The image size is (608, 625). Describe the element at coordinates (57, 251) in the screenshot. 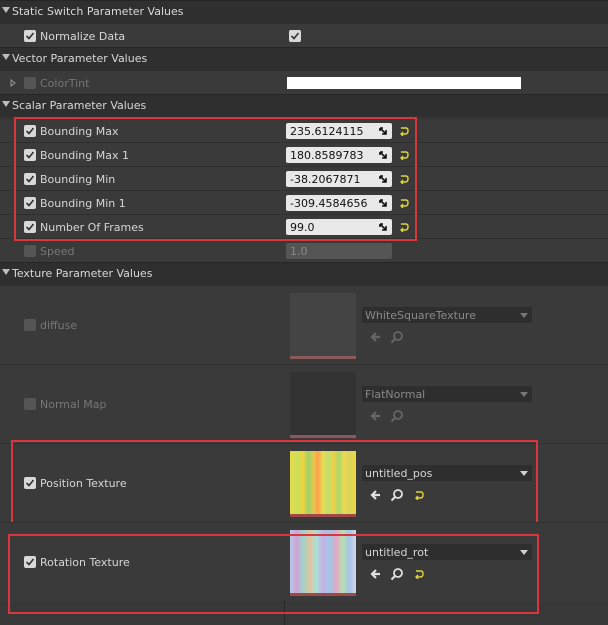

I see `param-label: Speed` at that location.